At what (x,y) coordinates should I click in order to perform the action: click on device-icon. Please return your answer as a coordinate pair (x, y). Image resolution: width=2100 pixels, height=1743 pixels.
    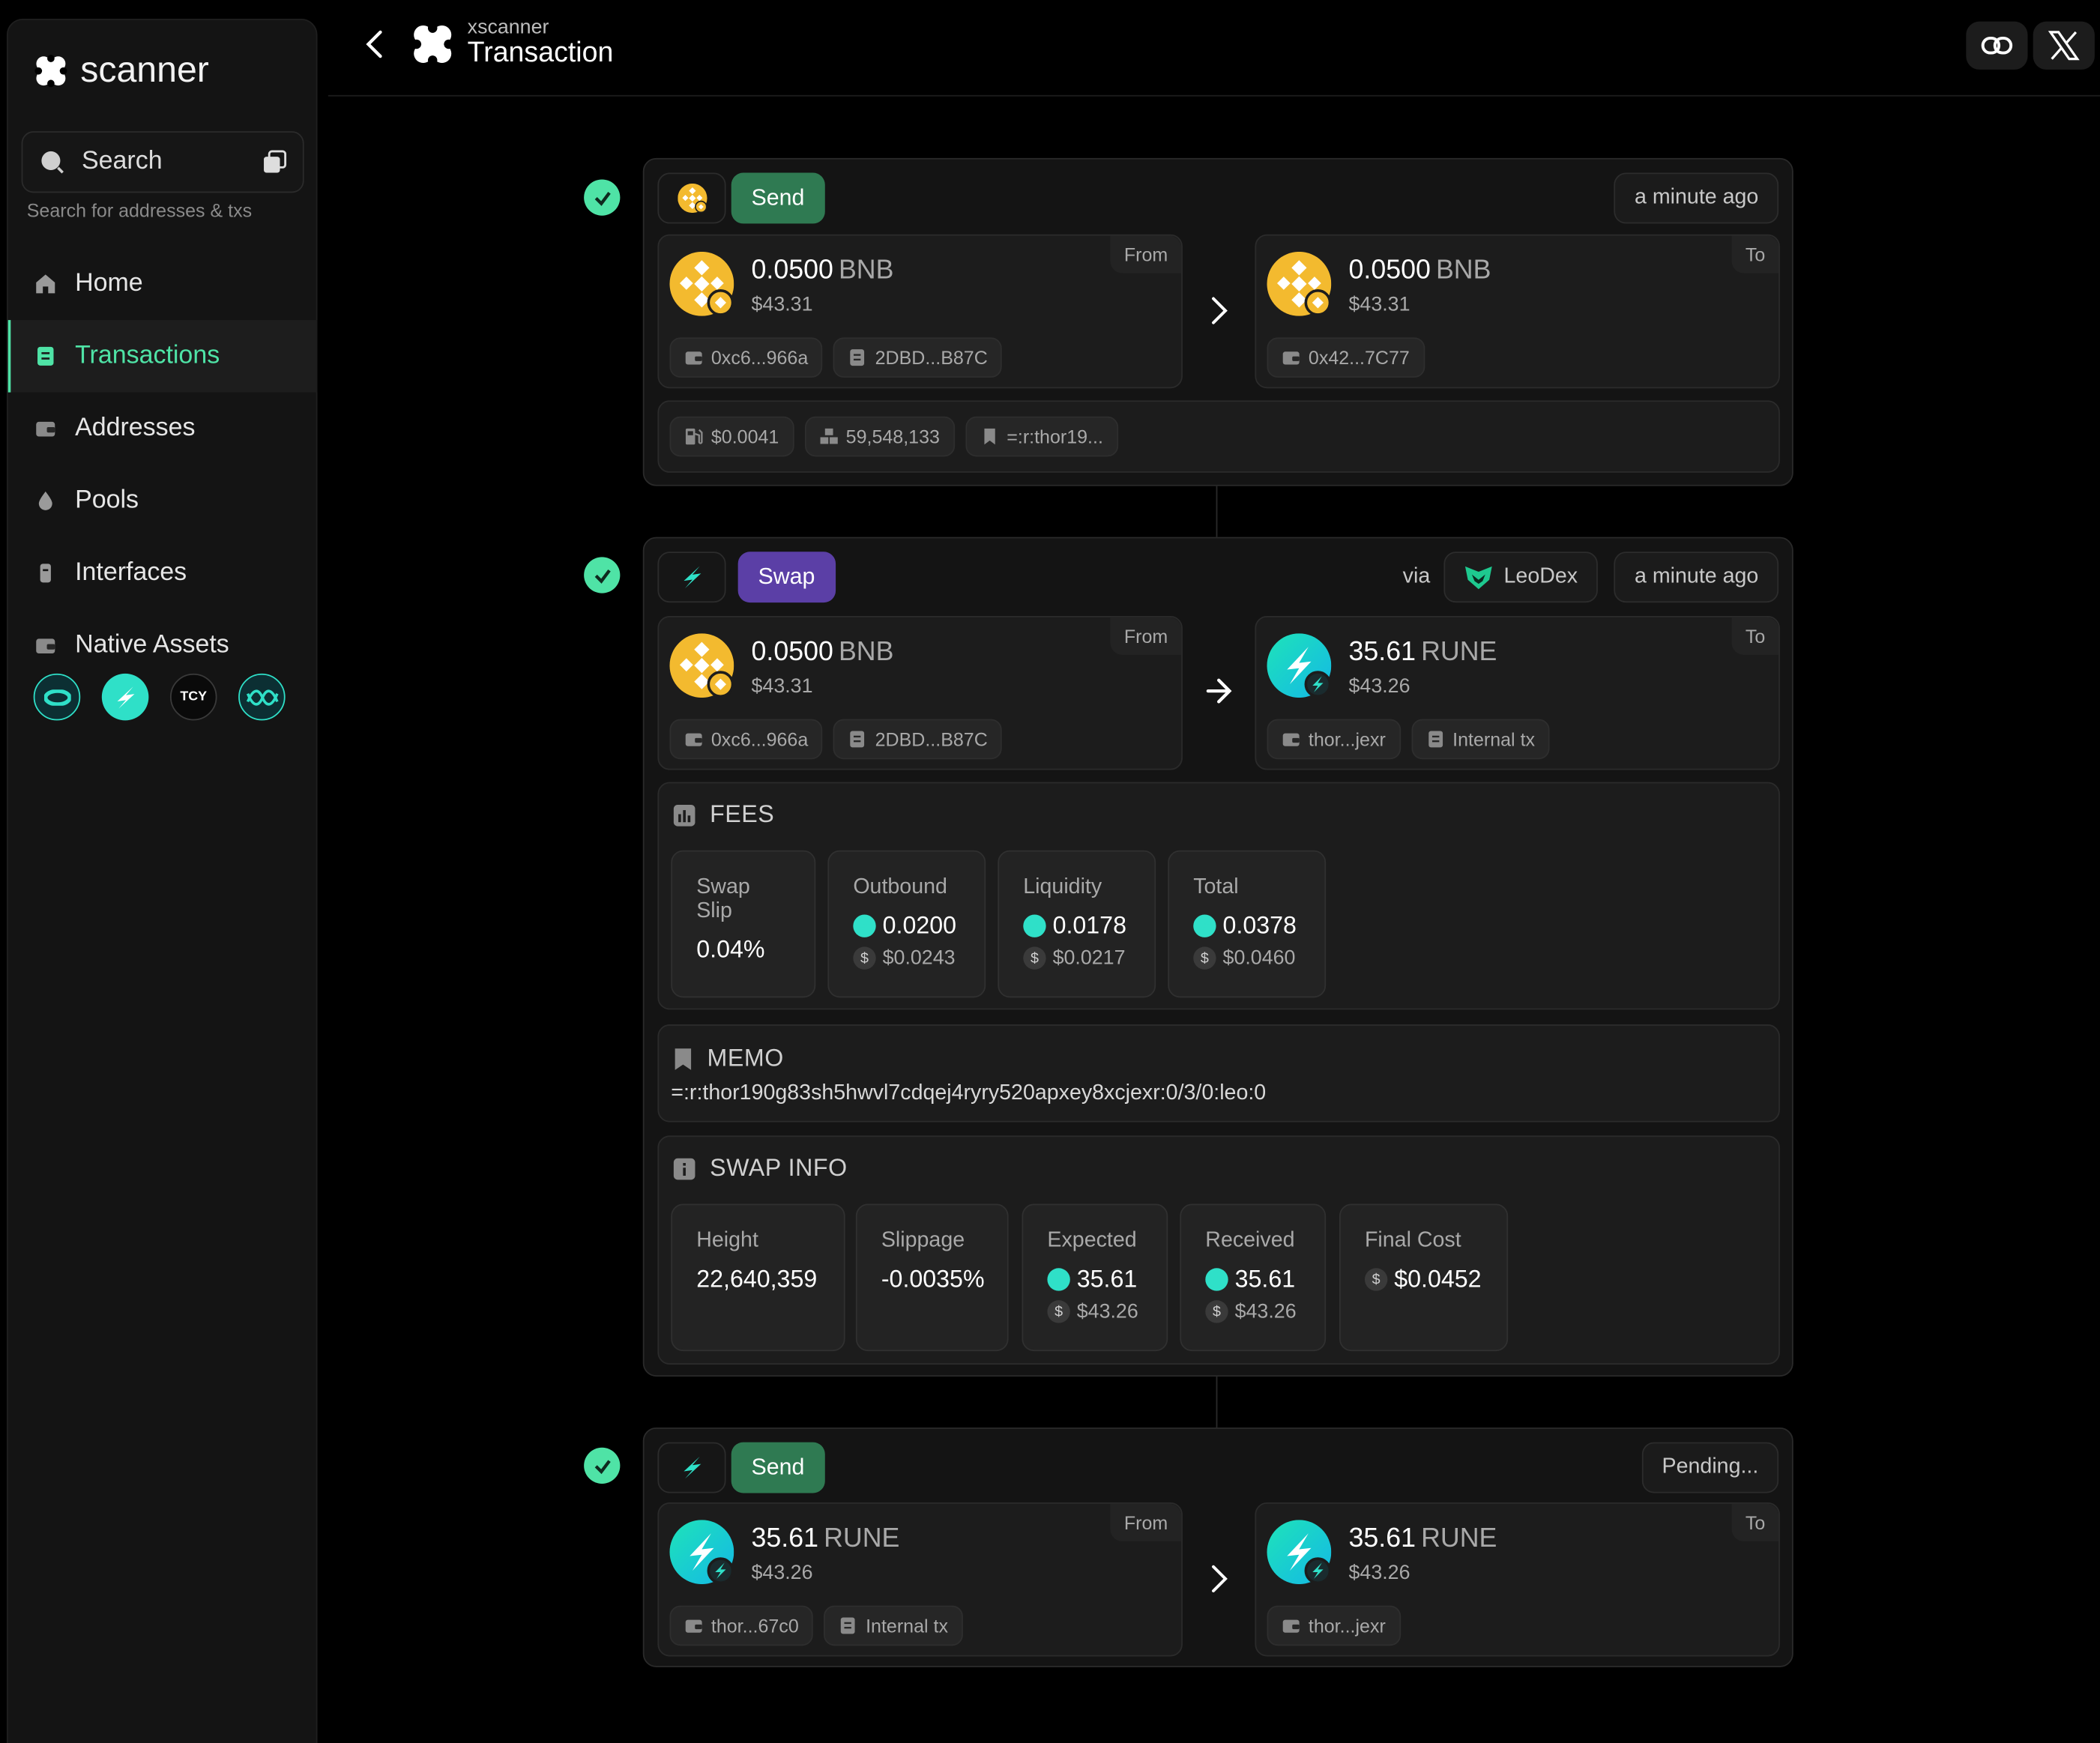
    Looking at the image, I should click on (45, 573).